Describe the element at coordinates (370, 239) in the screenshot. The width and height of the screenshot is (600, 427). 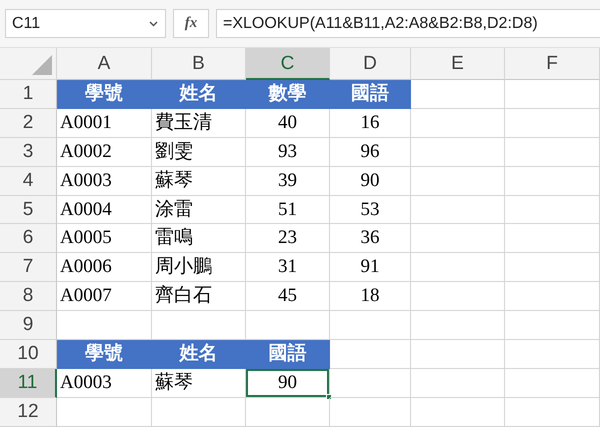
I see `table-cell: 36` at that location.